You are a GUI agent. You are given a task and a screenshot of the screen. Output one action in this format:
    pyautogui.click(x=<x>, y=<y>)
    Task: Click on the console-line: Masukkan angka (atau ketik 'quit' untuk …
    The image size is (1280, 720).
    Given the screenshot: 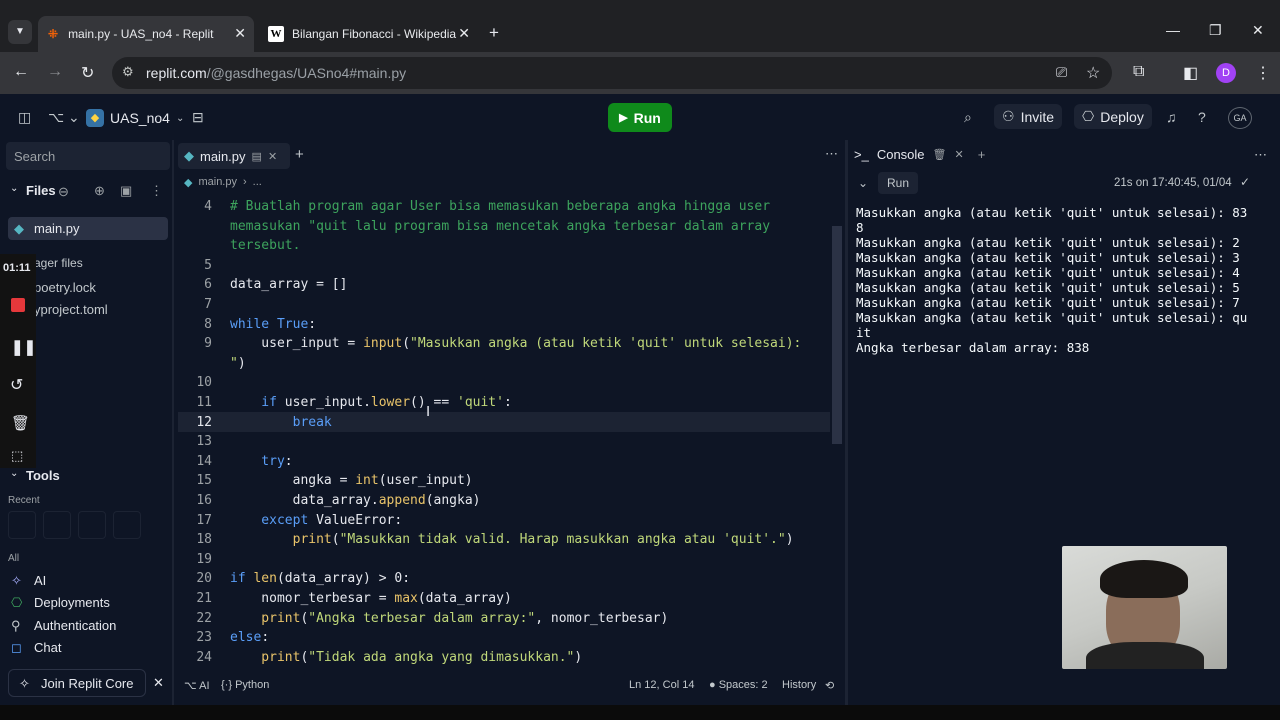 What is the action you would take?
    pyautogui.click(x=1048, y=272)
    